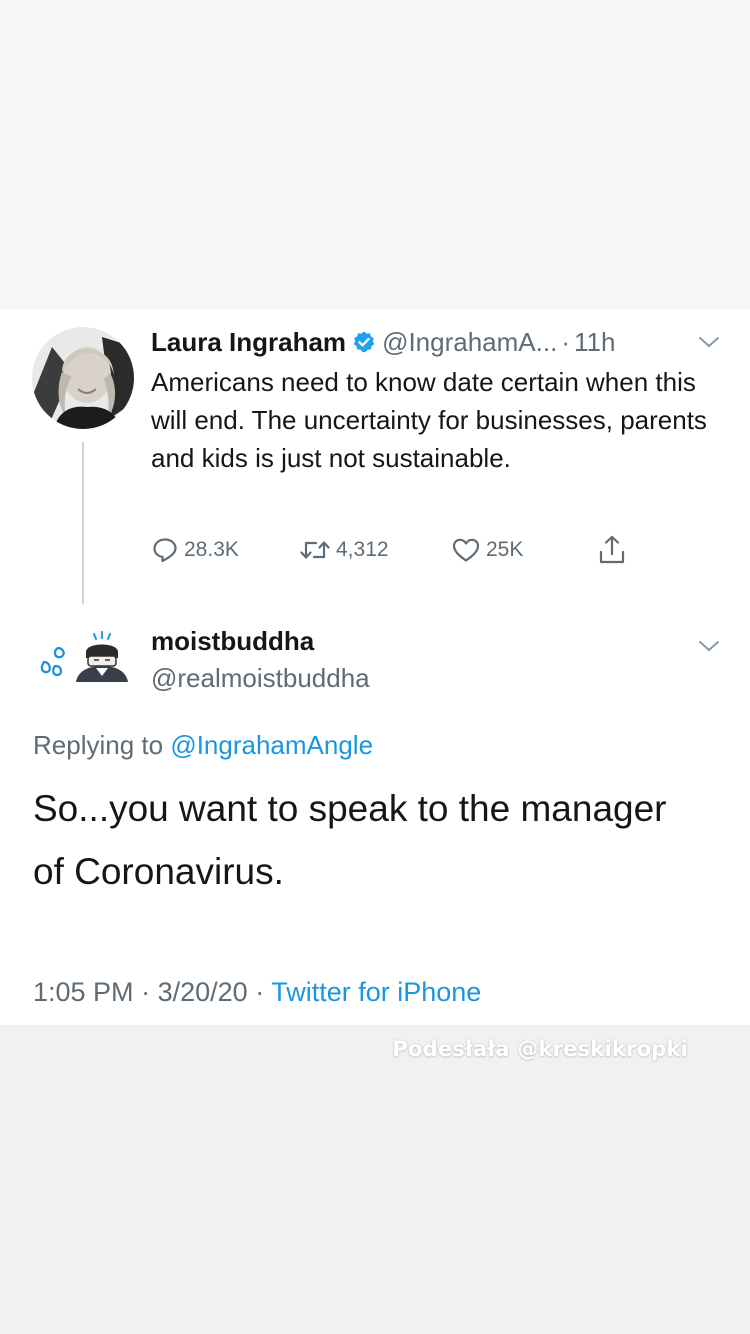 This screenshot has width=750, height=1334. What do you see at coordinates (98, 745) in the screenshot?
I see `replying-to-label: Replying to` at bounding box center [98, 745].